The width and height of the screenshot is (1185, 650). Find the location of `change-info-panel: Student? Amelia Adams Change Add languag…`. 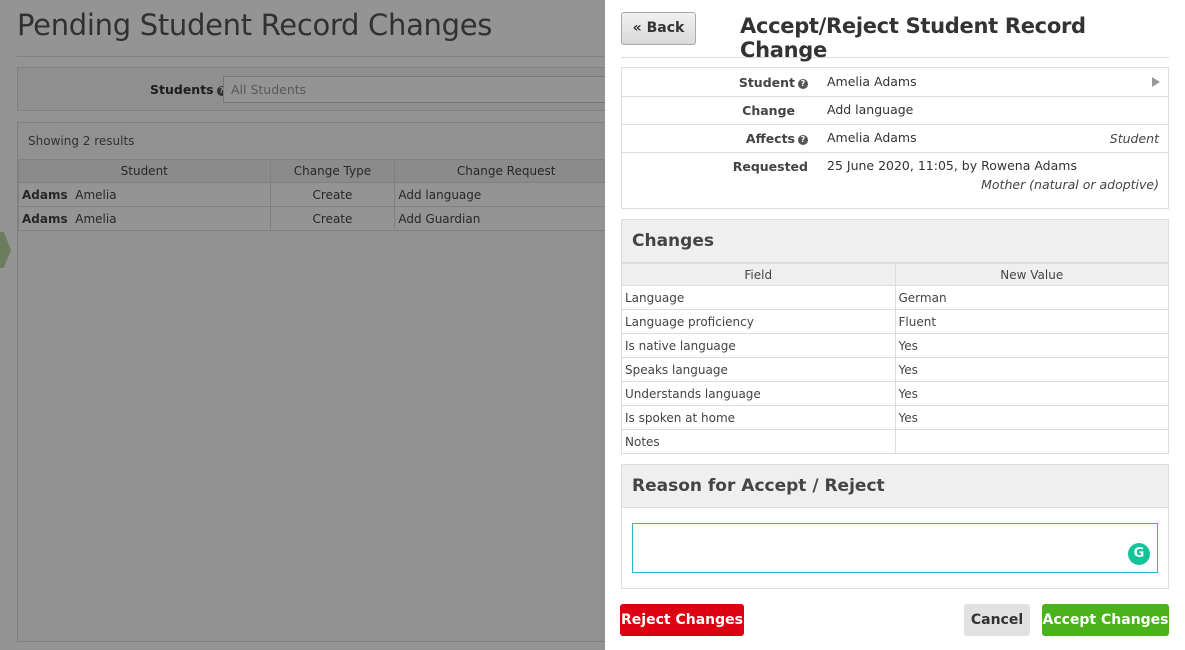

change-info-panel: Student? Amelia Adams Change Add languag… is located at coordinates (895, 138).